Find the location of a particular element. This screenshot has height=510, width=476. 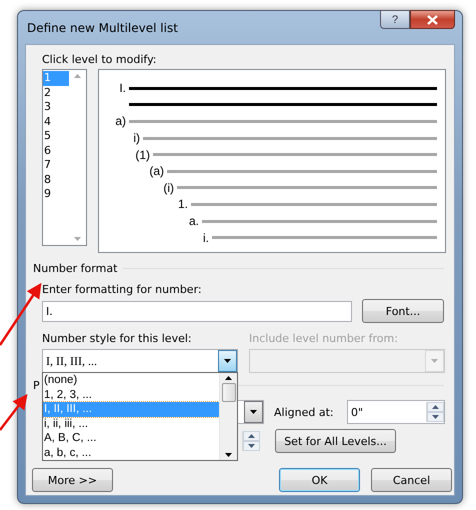

aligned-at-label: Aligned at: is located at coordinates (304, 412).